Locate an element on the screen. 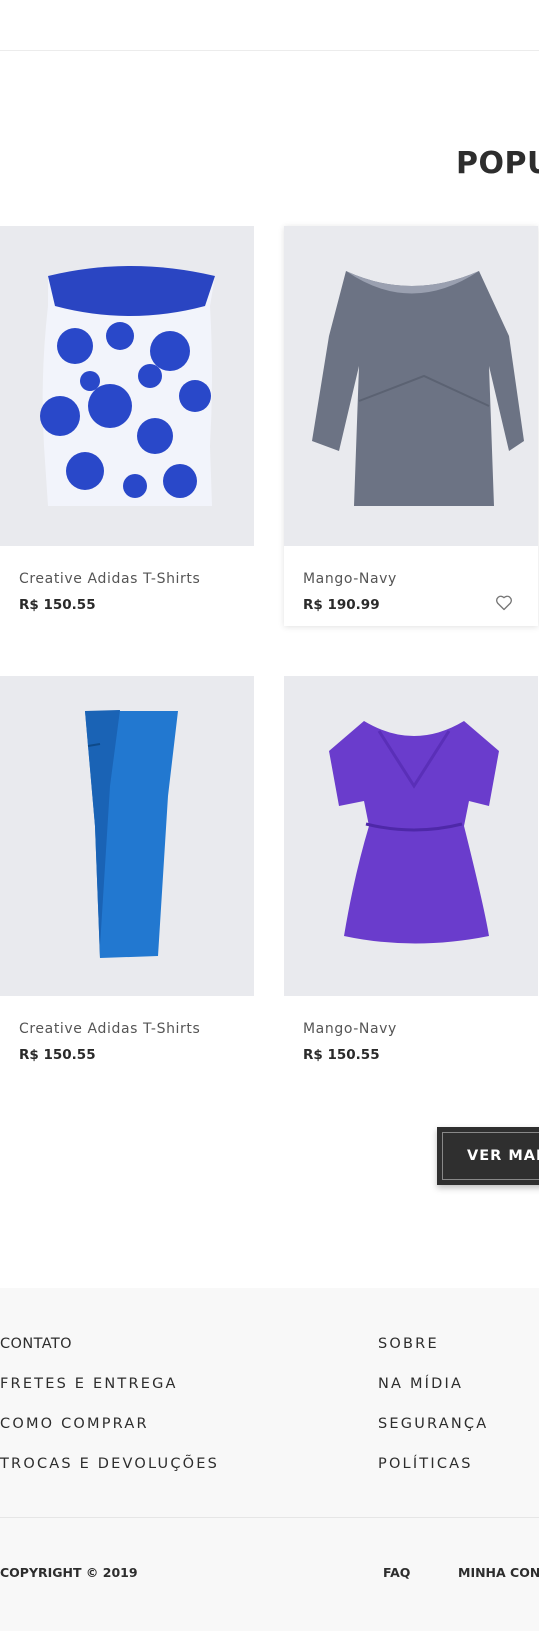 The height and width of the screenshot is (1631, 539). footer-link-faq: FAQ is located at coordinates (396, 1572).